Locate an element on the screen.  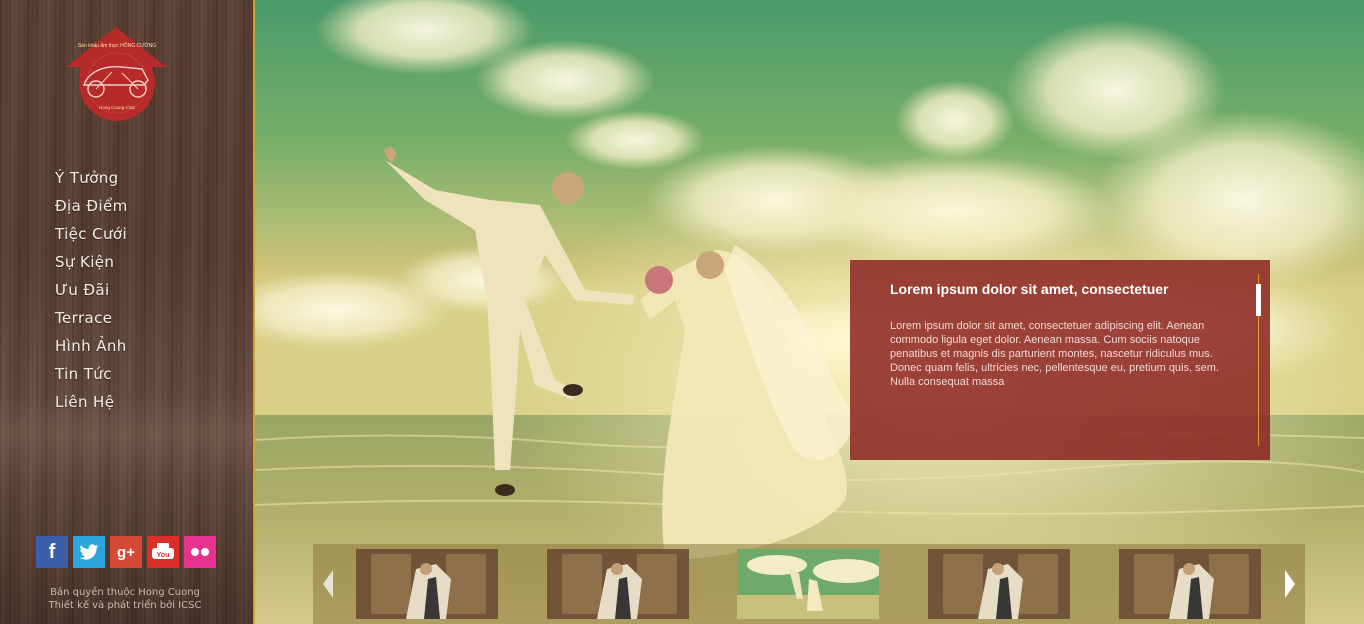
next-arrow-icon is located at coordinates (1290, 584).